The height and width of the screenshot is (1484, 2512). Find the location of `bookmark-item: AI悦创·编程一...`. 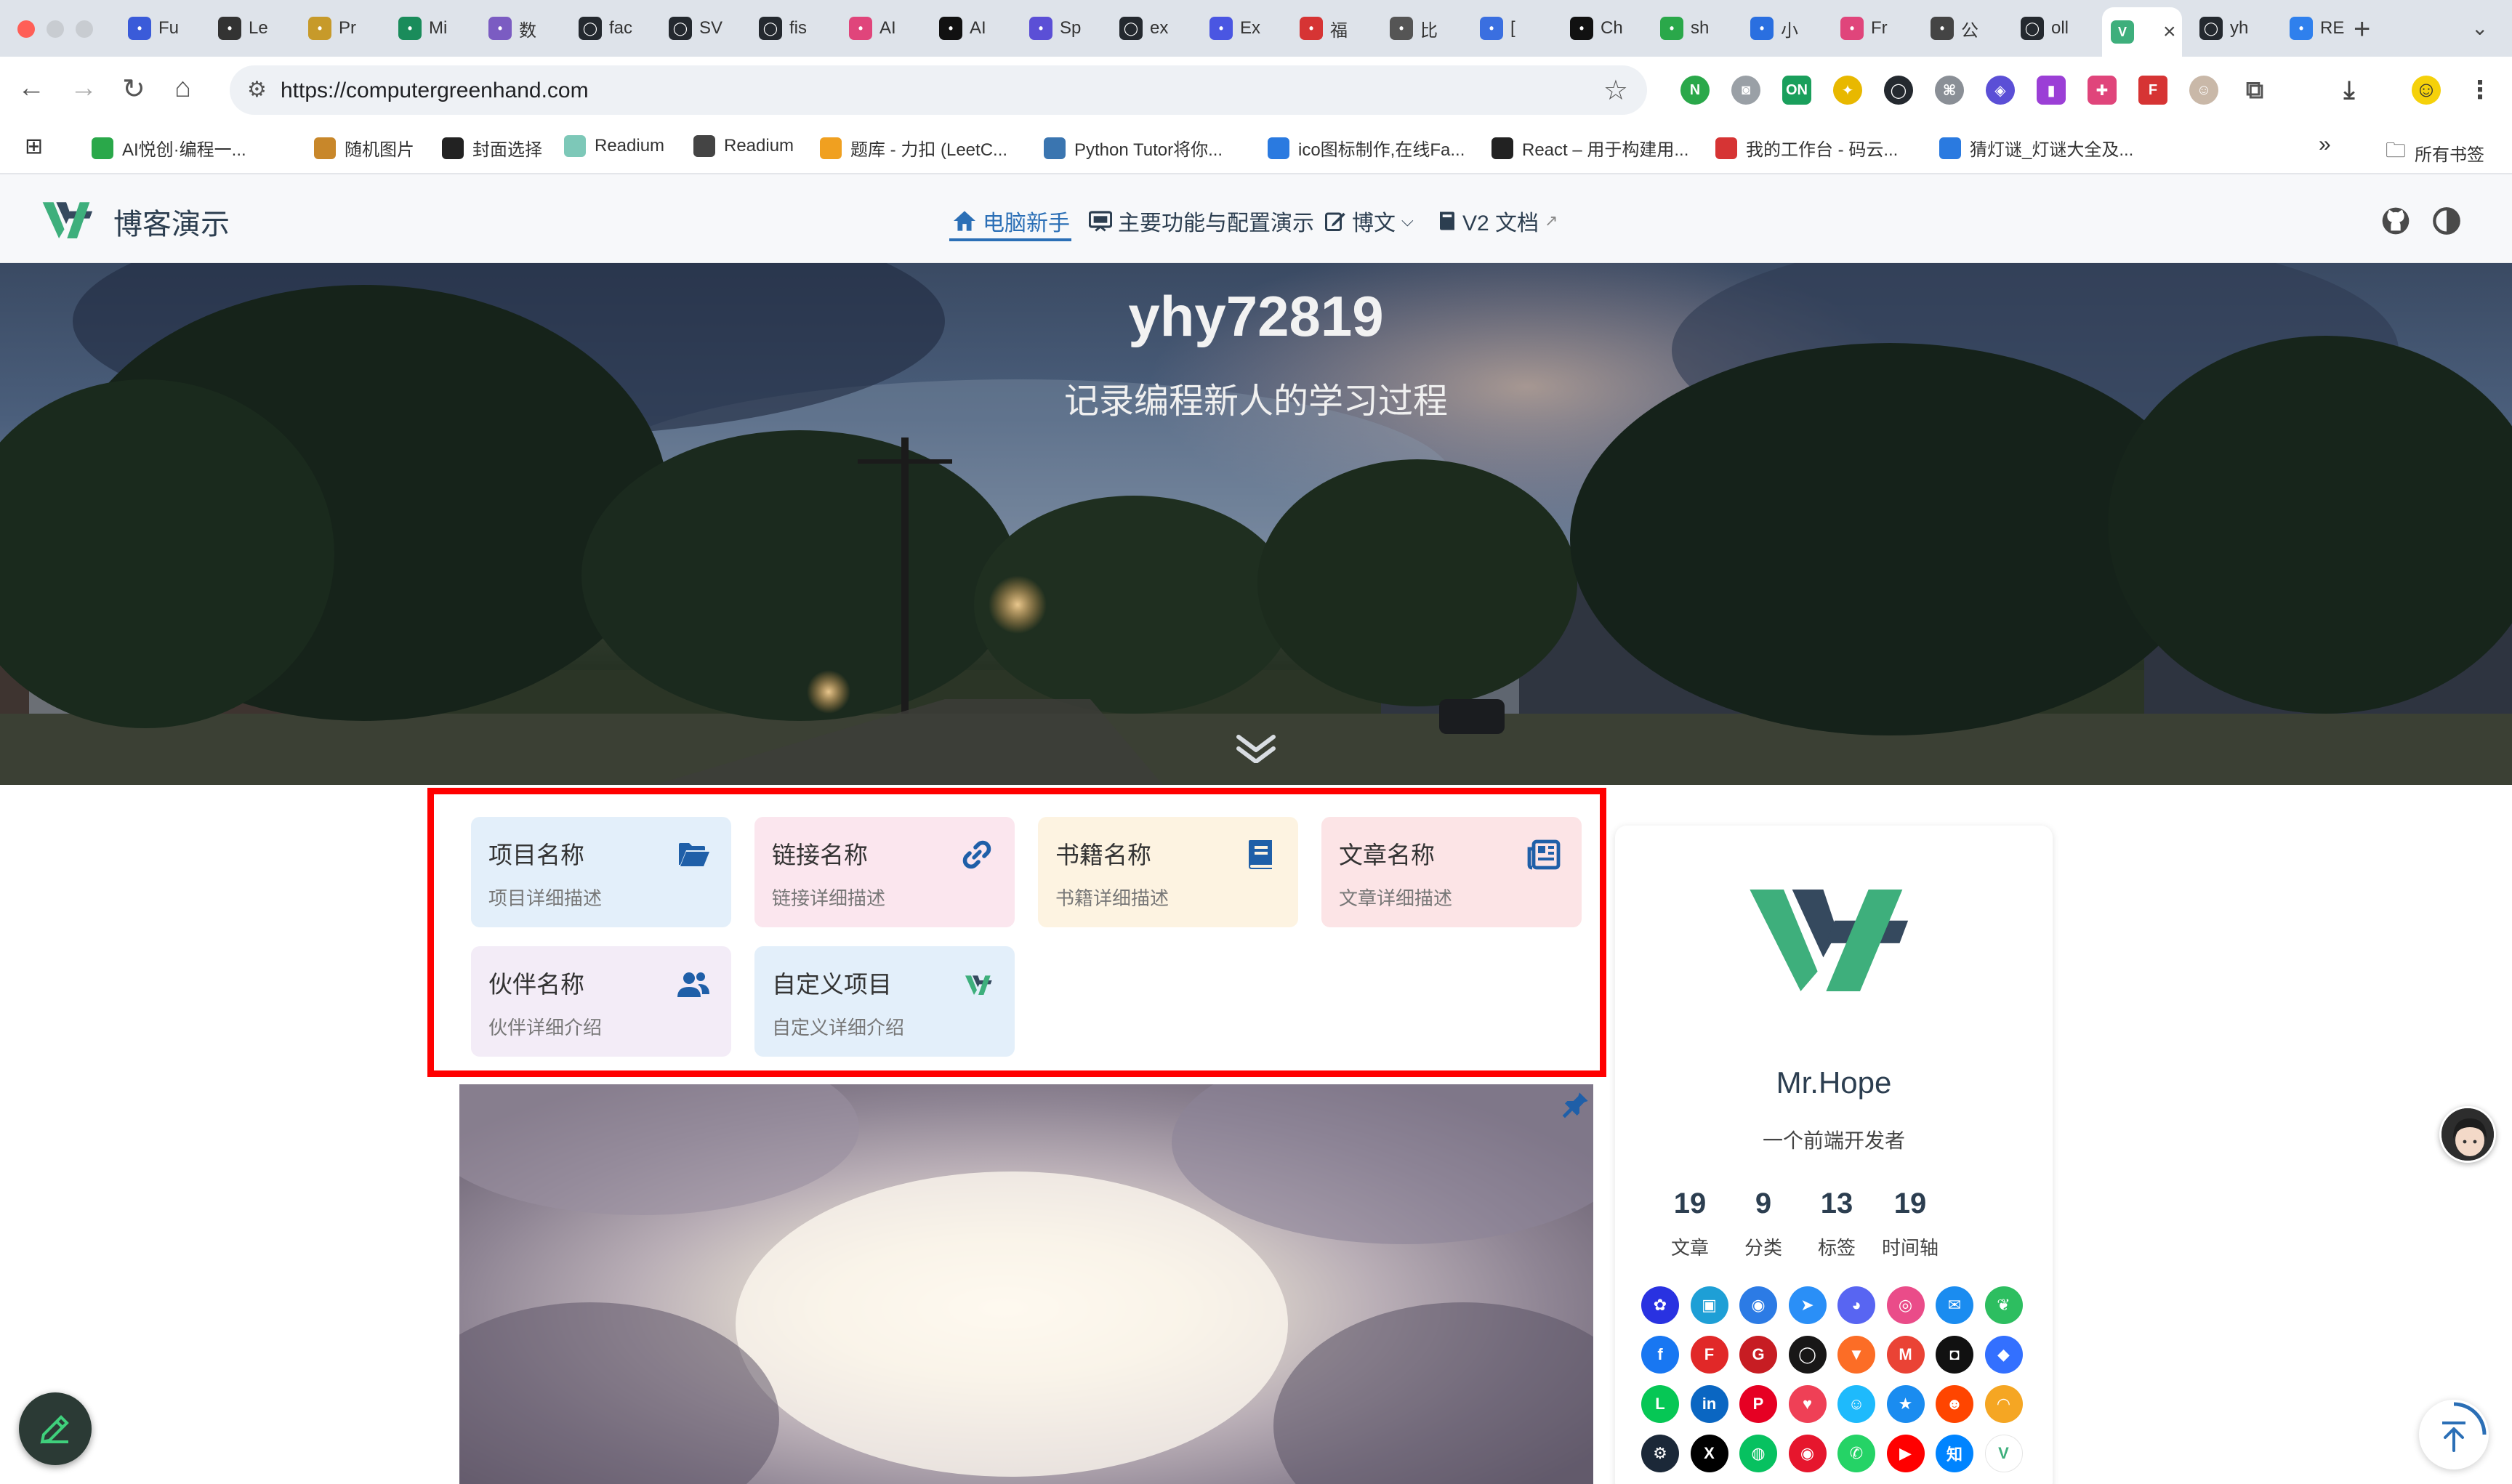

bookmark-item: AI悦创·编程一... is located at coordinates (169, 148).